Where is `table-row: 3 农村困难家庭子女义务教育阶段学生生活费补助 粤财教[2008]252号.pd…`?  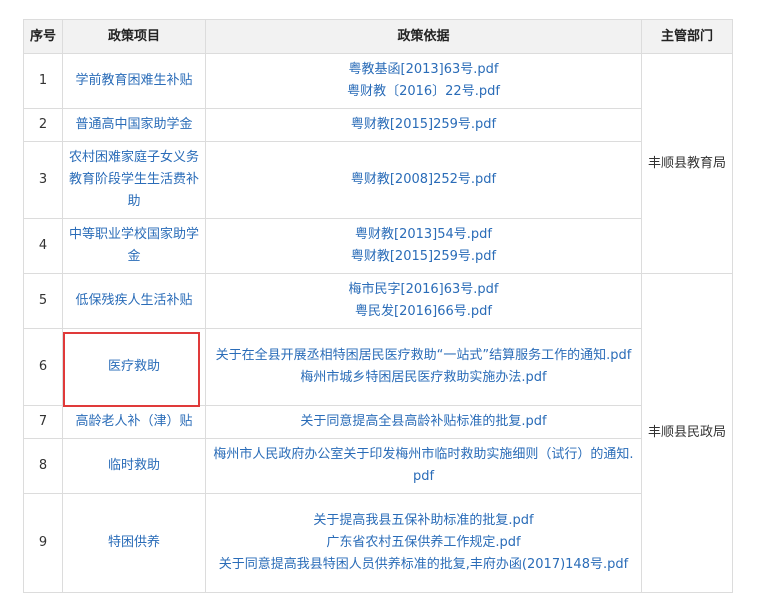 table-row: 3 农村困难家庭子女义务教育阶段学生生活费补助 粤财教[2008]252号.pd… is located at coordinates (378, 180).